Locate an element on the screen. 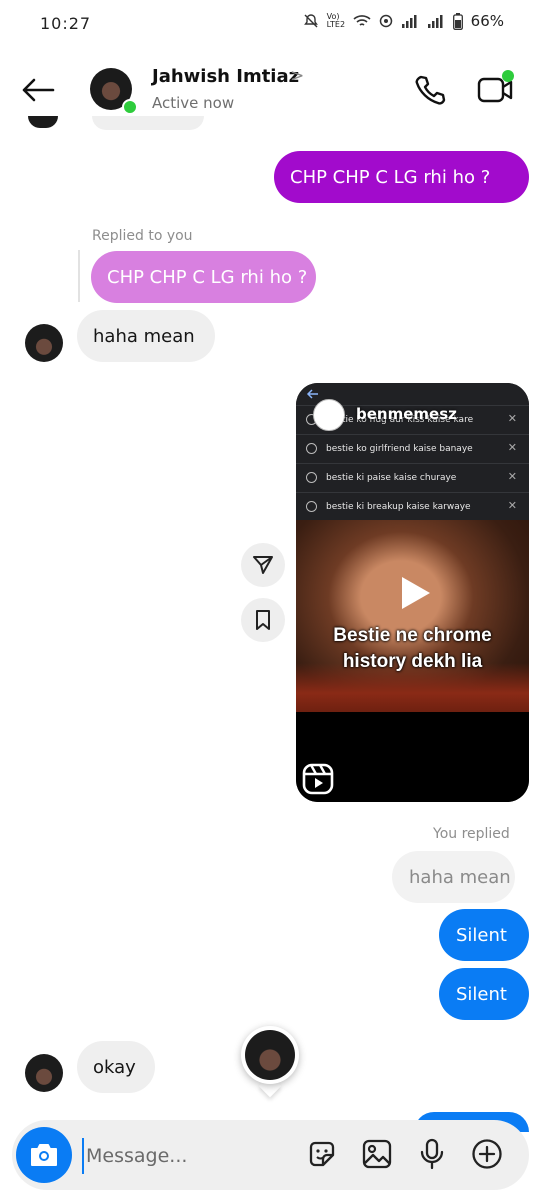 This screenshot has height=1200, width=540. hotspot-icon is located at coordinates (385, 21).